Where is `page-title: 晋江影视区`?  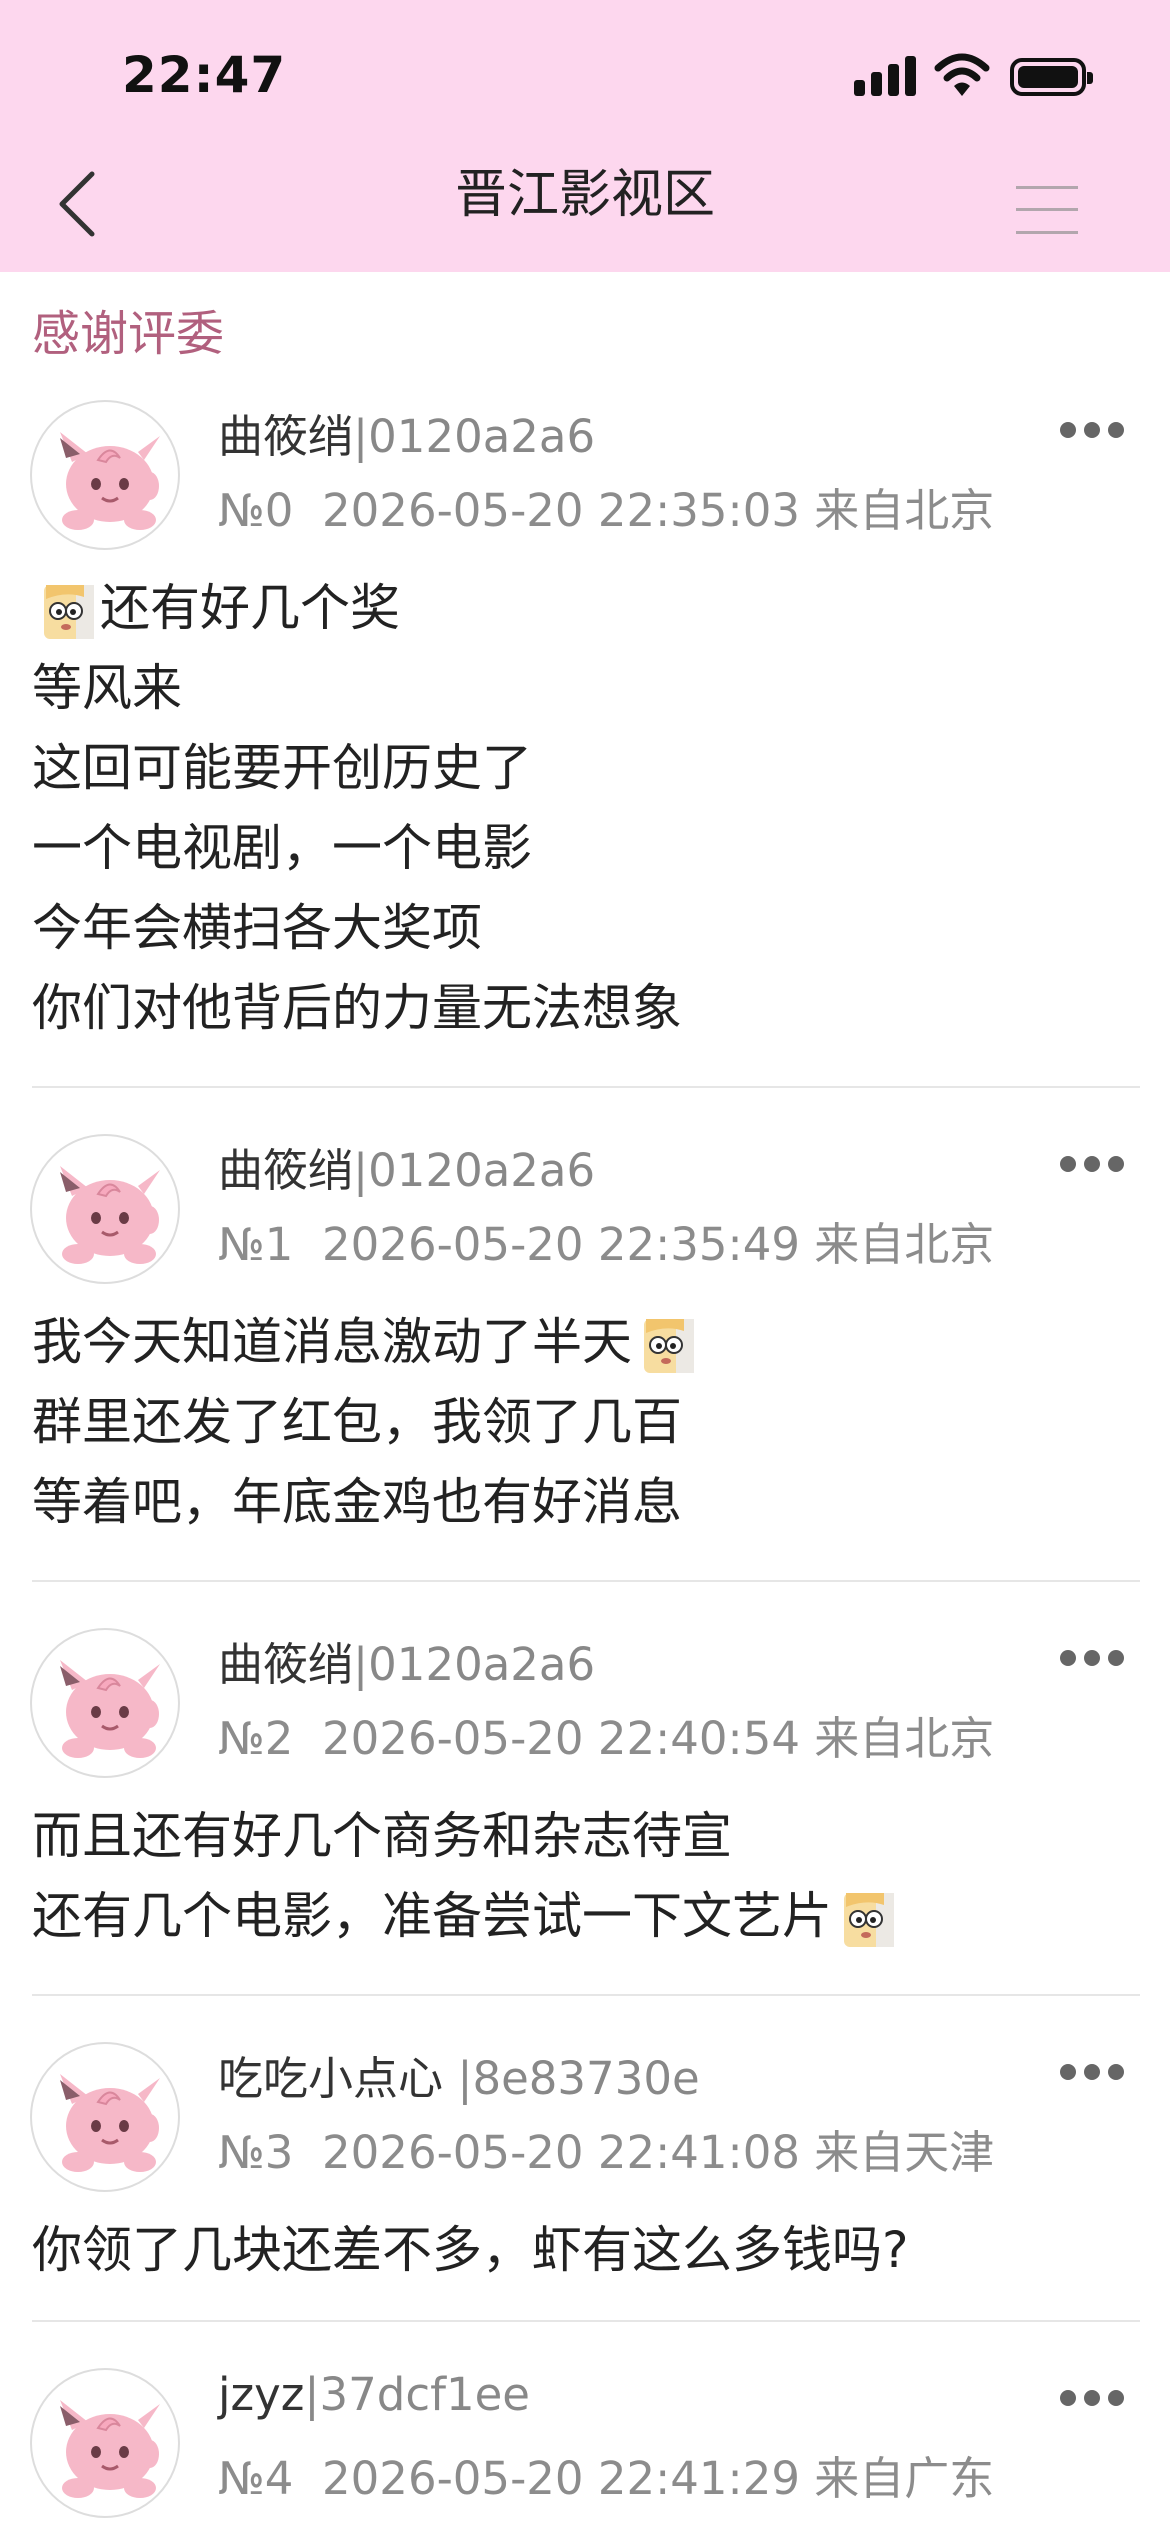
page-title: 晋江影视区 is located at coordinates (584, 195).